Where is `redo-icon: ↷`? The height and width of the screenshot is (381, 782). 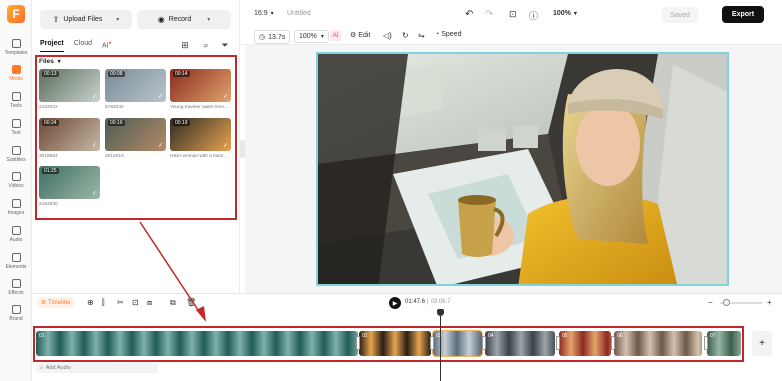 redo-icon: ↷ is located at coordinates (489, 14).